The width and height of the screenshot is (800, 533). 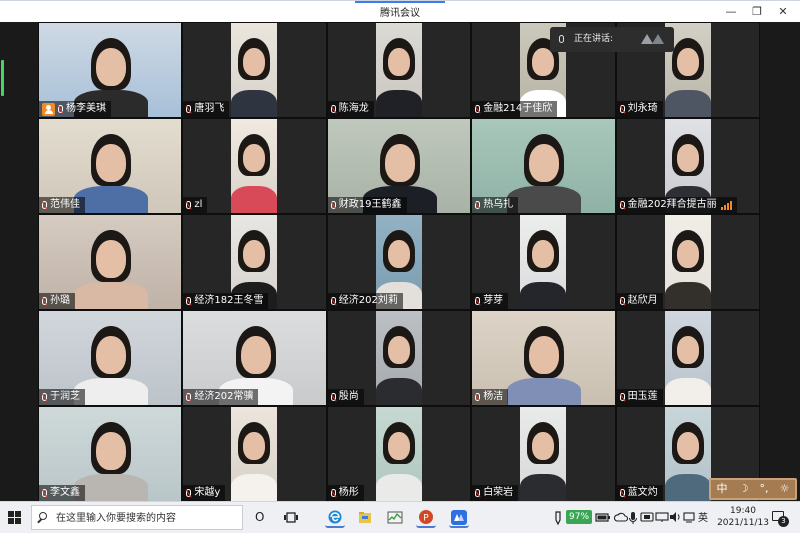 I want to click on system-clock: 19:40 2021/11/13, so click(x=743, y=517).